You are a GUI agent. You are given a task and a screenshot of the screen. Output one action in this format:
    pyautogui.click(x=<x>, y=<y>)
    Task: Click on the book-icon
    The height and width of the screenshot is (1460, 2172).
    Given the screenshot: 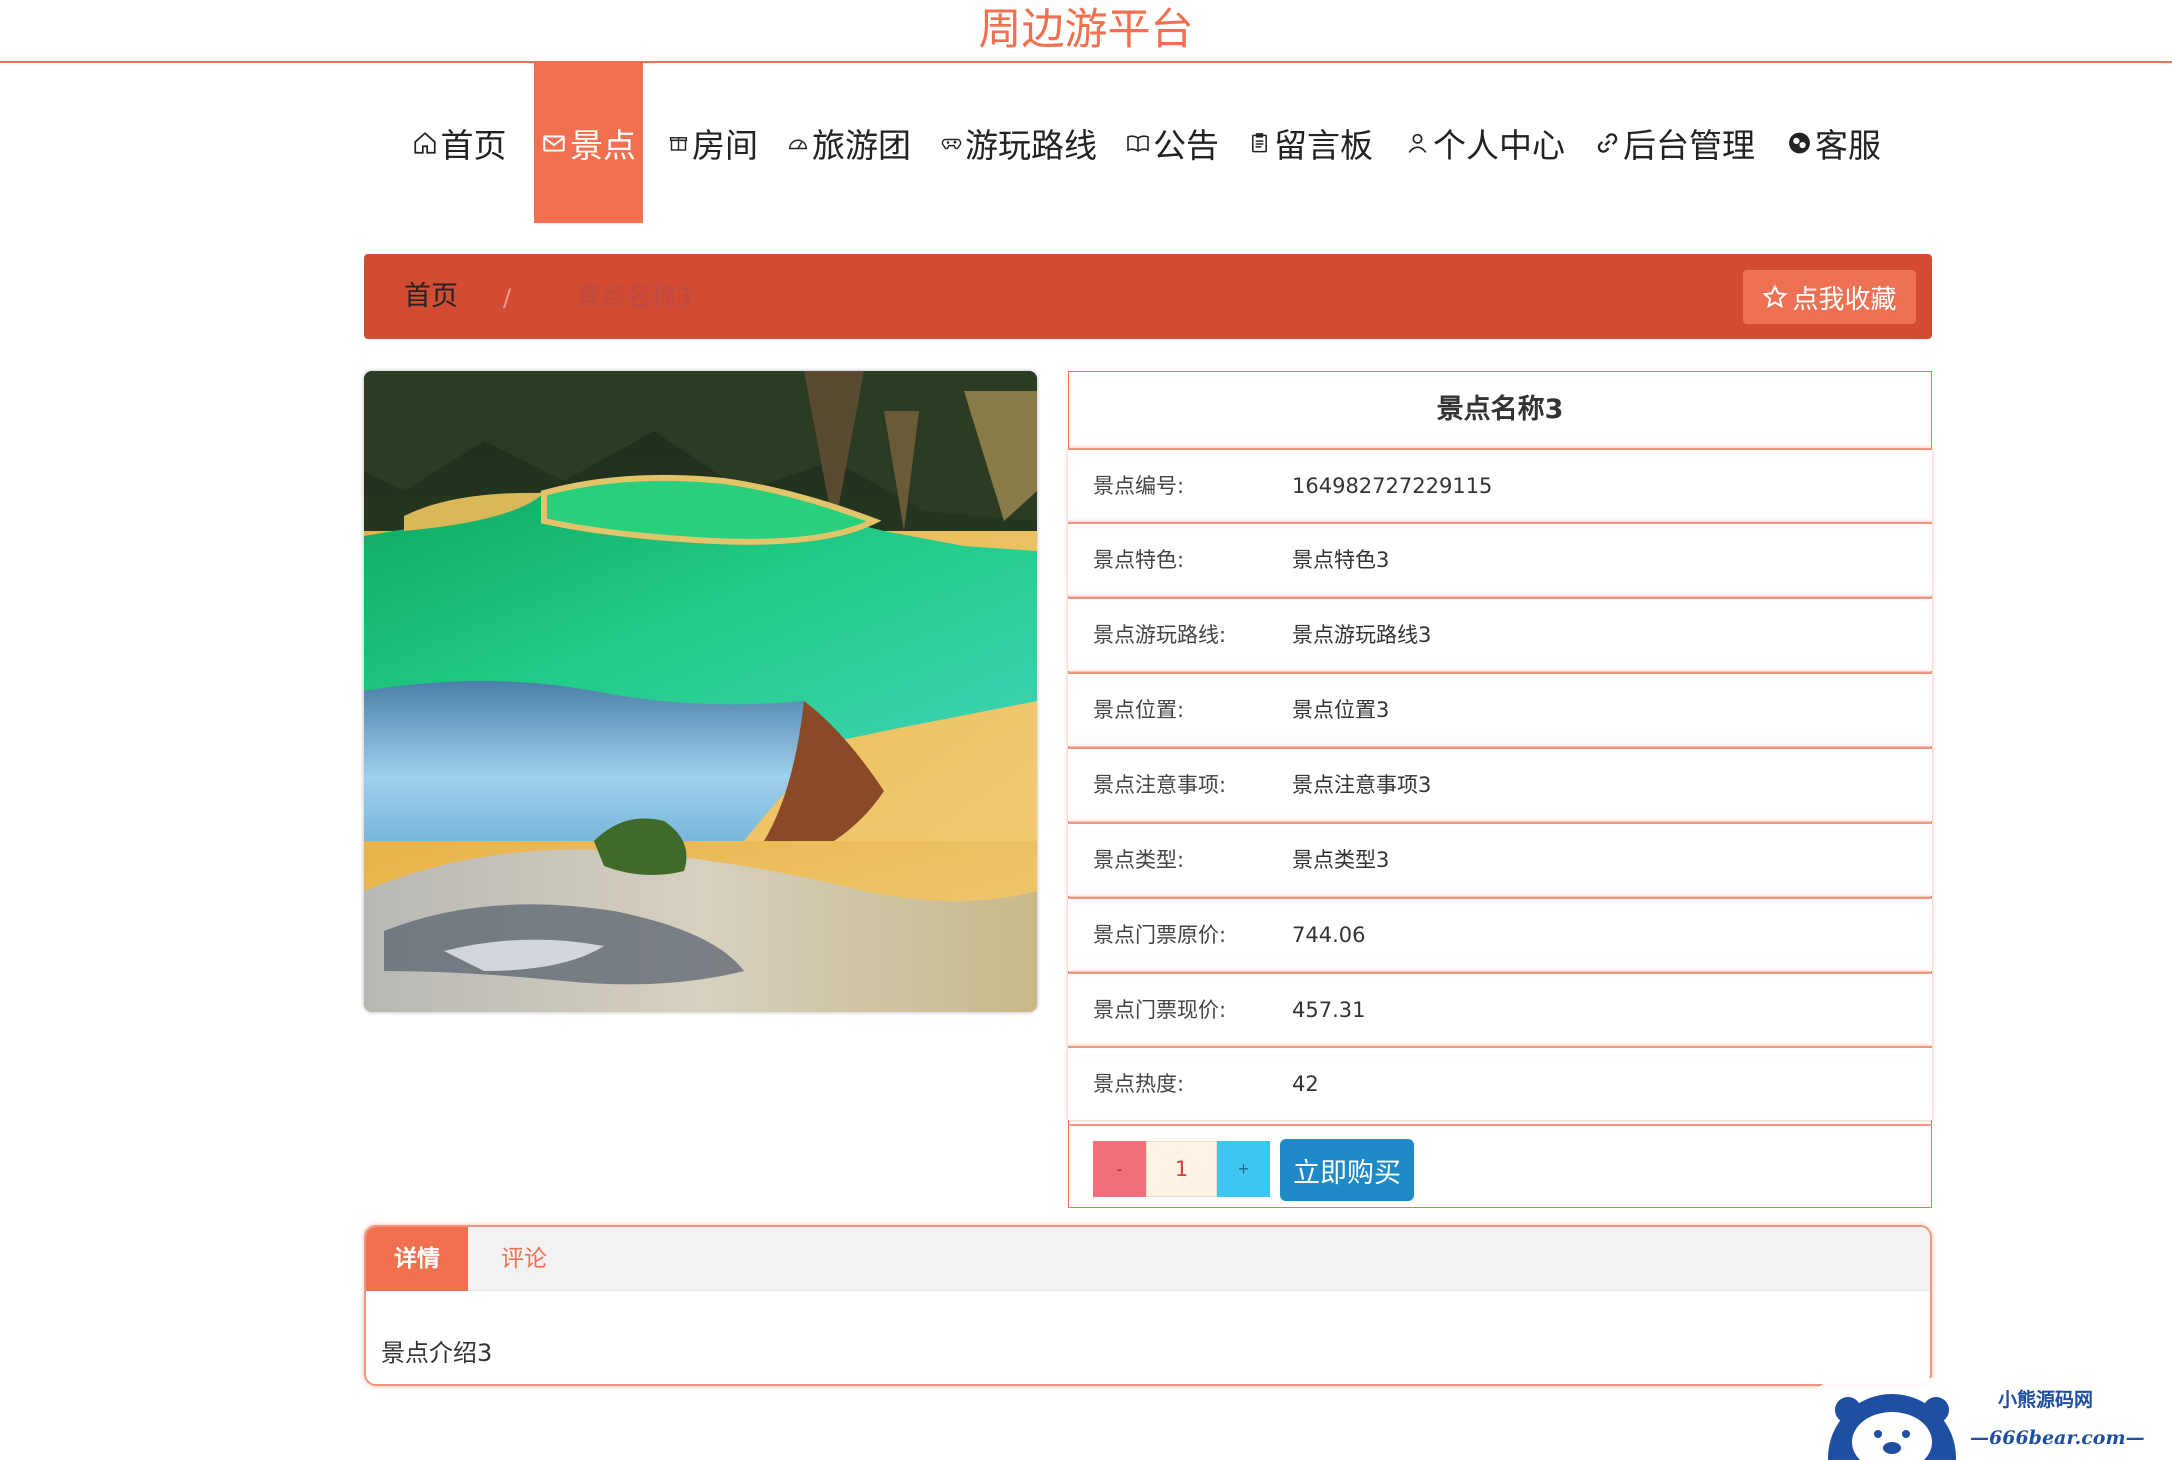 What is the action you would take?
    pyautogui.click(x=1138, y=143)
    